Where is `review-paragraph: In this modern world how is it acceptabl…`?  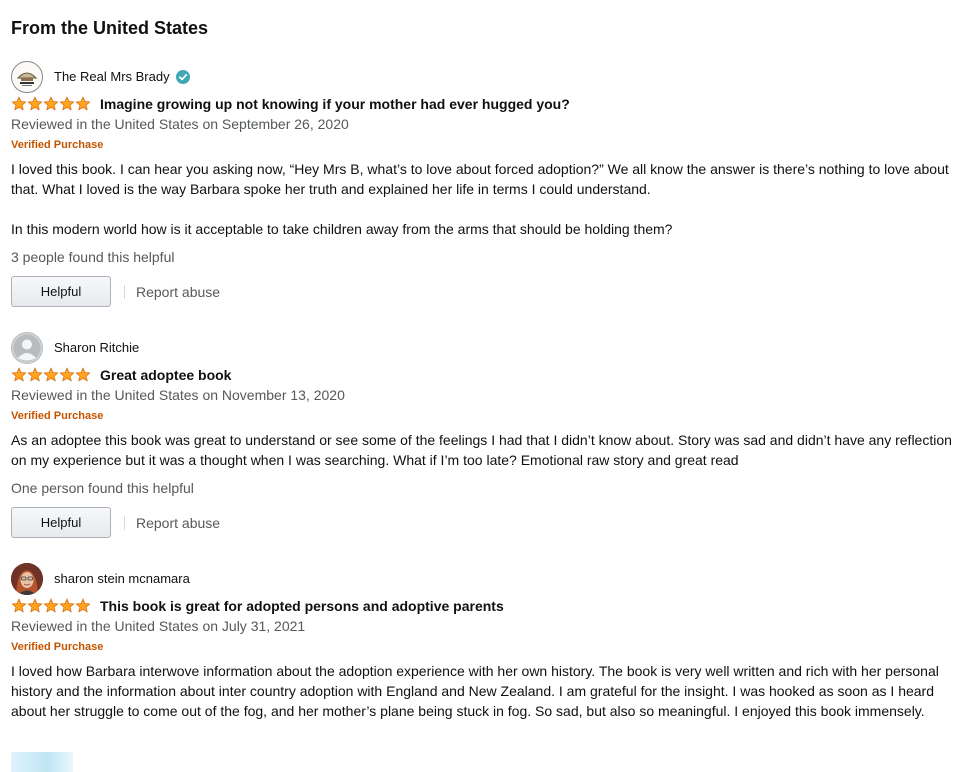 review-paragraph: In this modern world how is it acceptabl… is located at coordinates (342, 229).